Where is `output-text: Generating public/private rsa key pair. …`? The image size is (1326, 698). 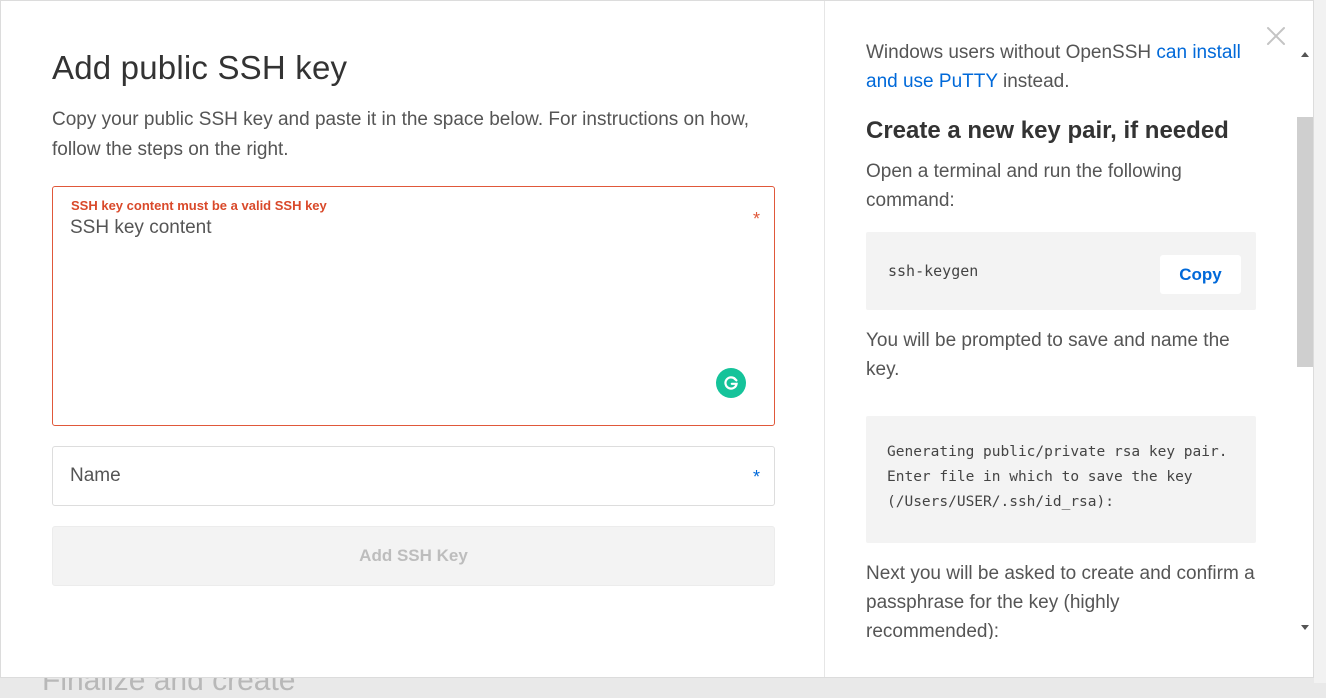 output-text: Generating public/private rsa key pair. … is located at coordinates (1057, 477).